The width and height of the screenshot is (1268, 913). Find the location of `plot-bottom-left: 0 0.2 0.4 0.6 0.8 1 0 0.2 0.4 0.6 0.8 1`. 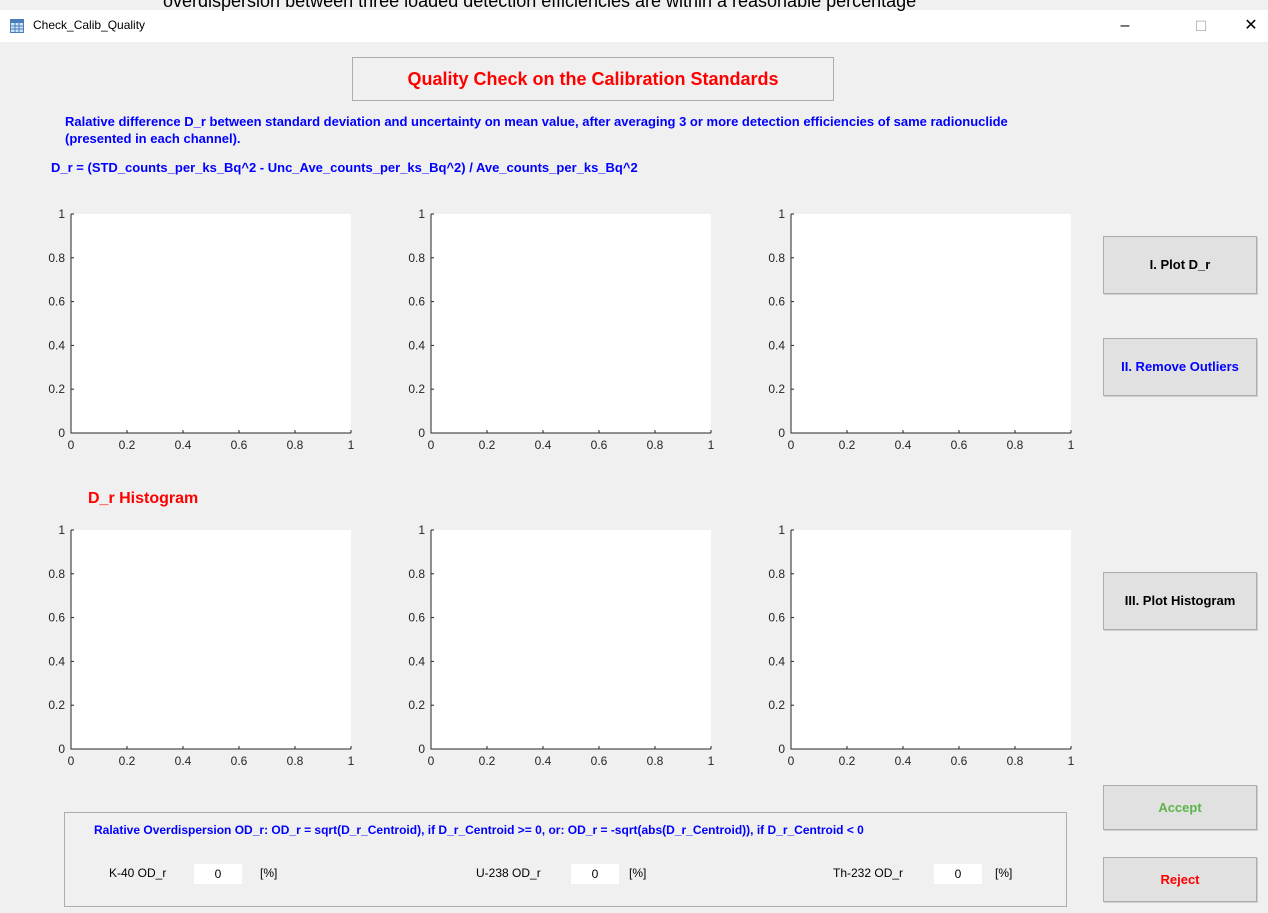

plot-bottom-left: 0 0.2 0.4 0.6 0.8 1 0 0.2 0.4 0.6 0.8 1 is located at coordinates (201, 645).